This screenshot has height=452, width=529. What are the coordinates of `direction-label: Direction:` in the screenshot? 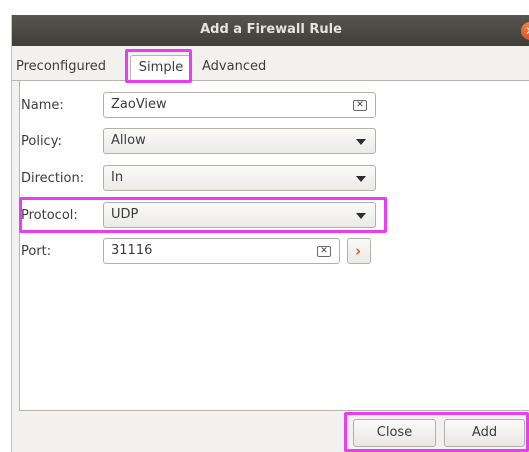 It's located at (53, 178).